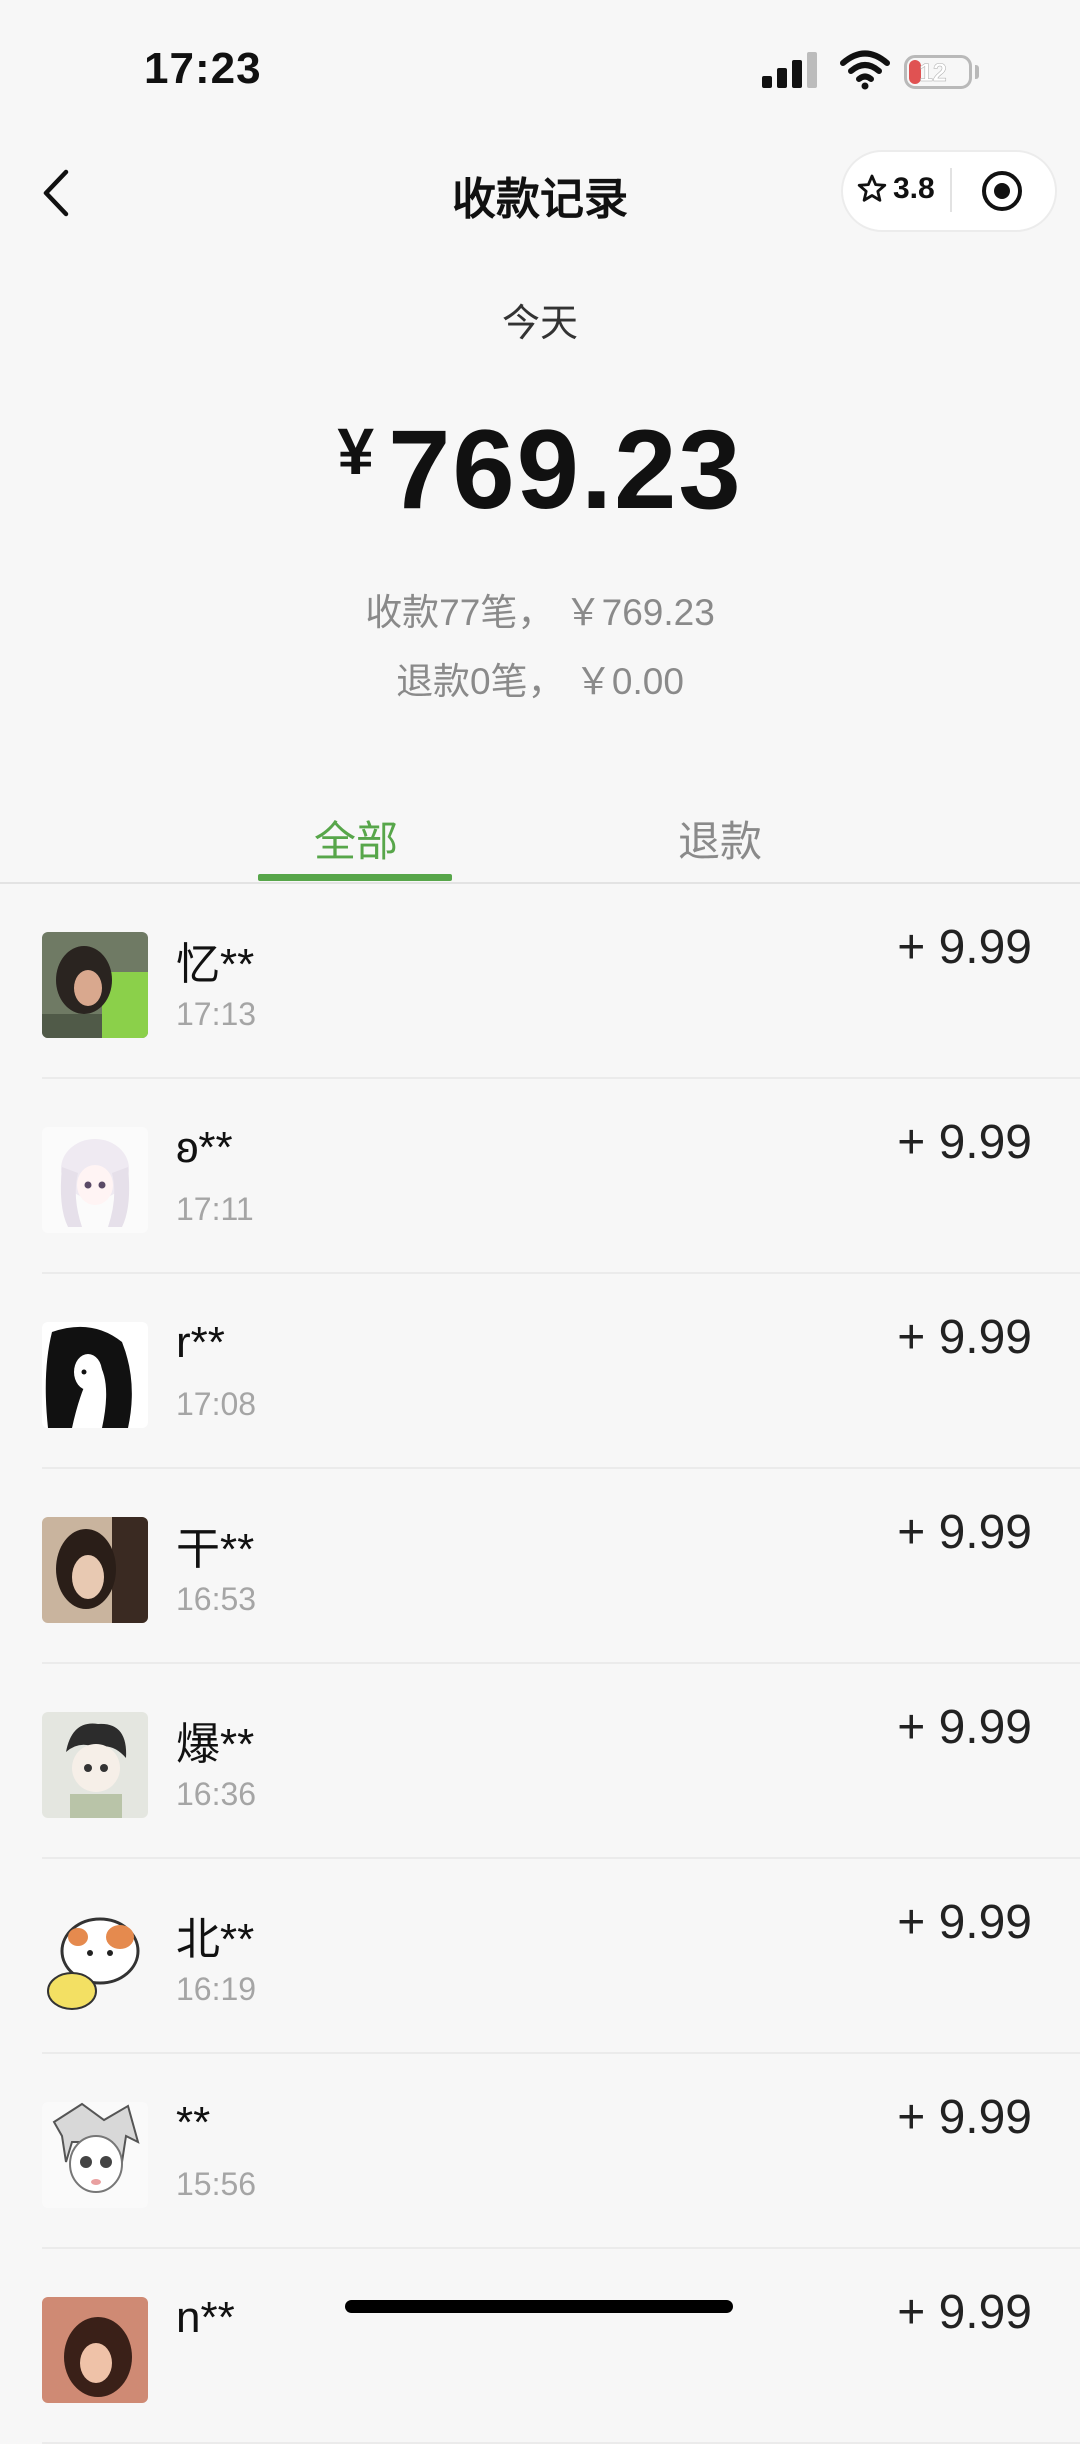  Describe the element at coordinates (540, 1761) in the screenshot. I see `list-item: 爆** 16:36 + 9.99` at that location.